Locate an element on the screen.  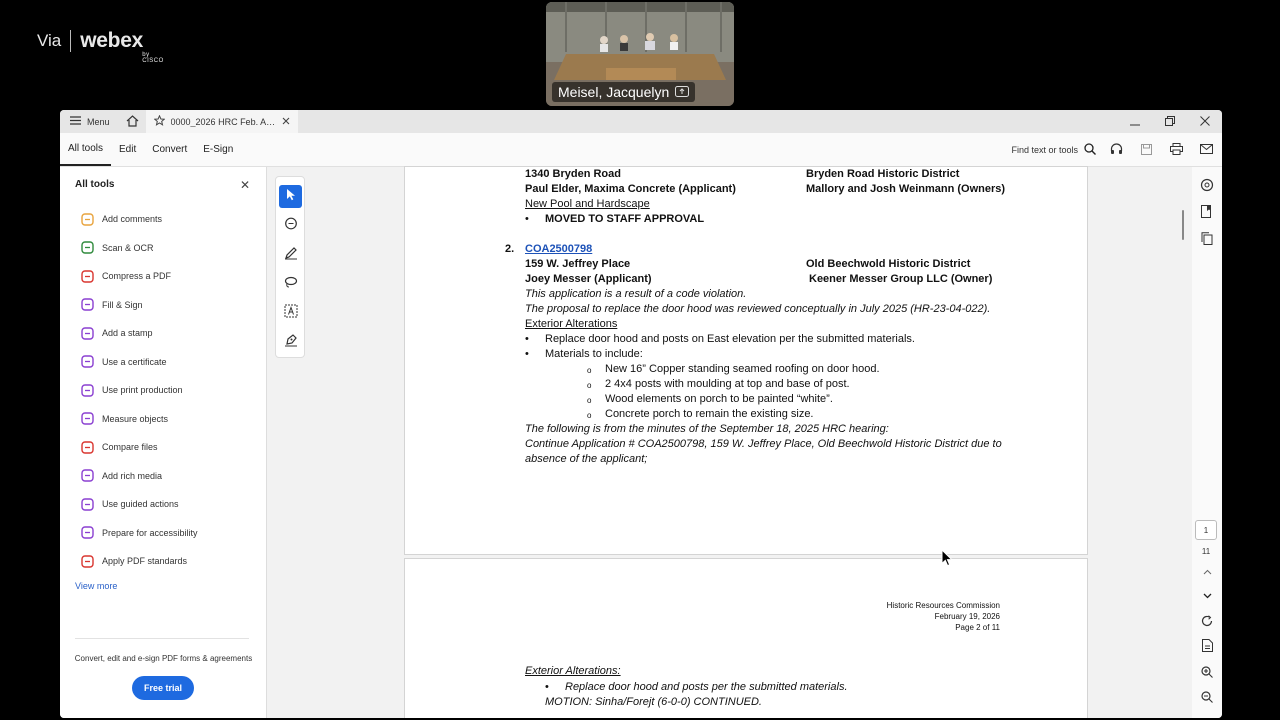
email-button is located at coordinates (1206, 150).